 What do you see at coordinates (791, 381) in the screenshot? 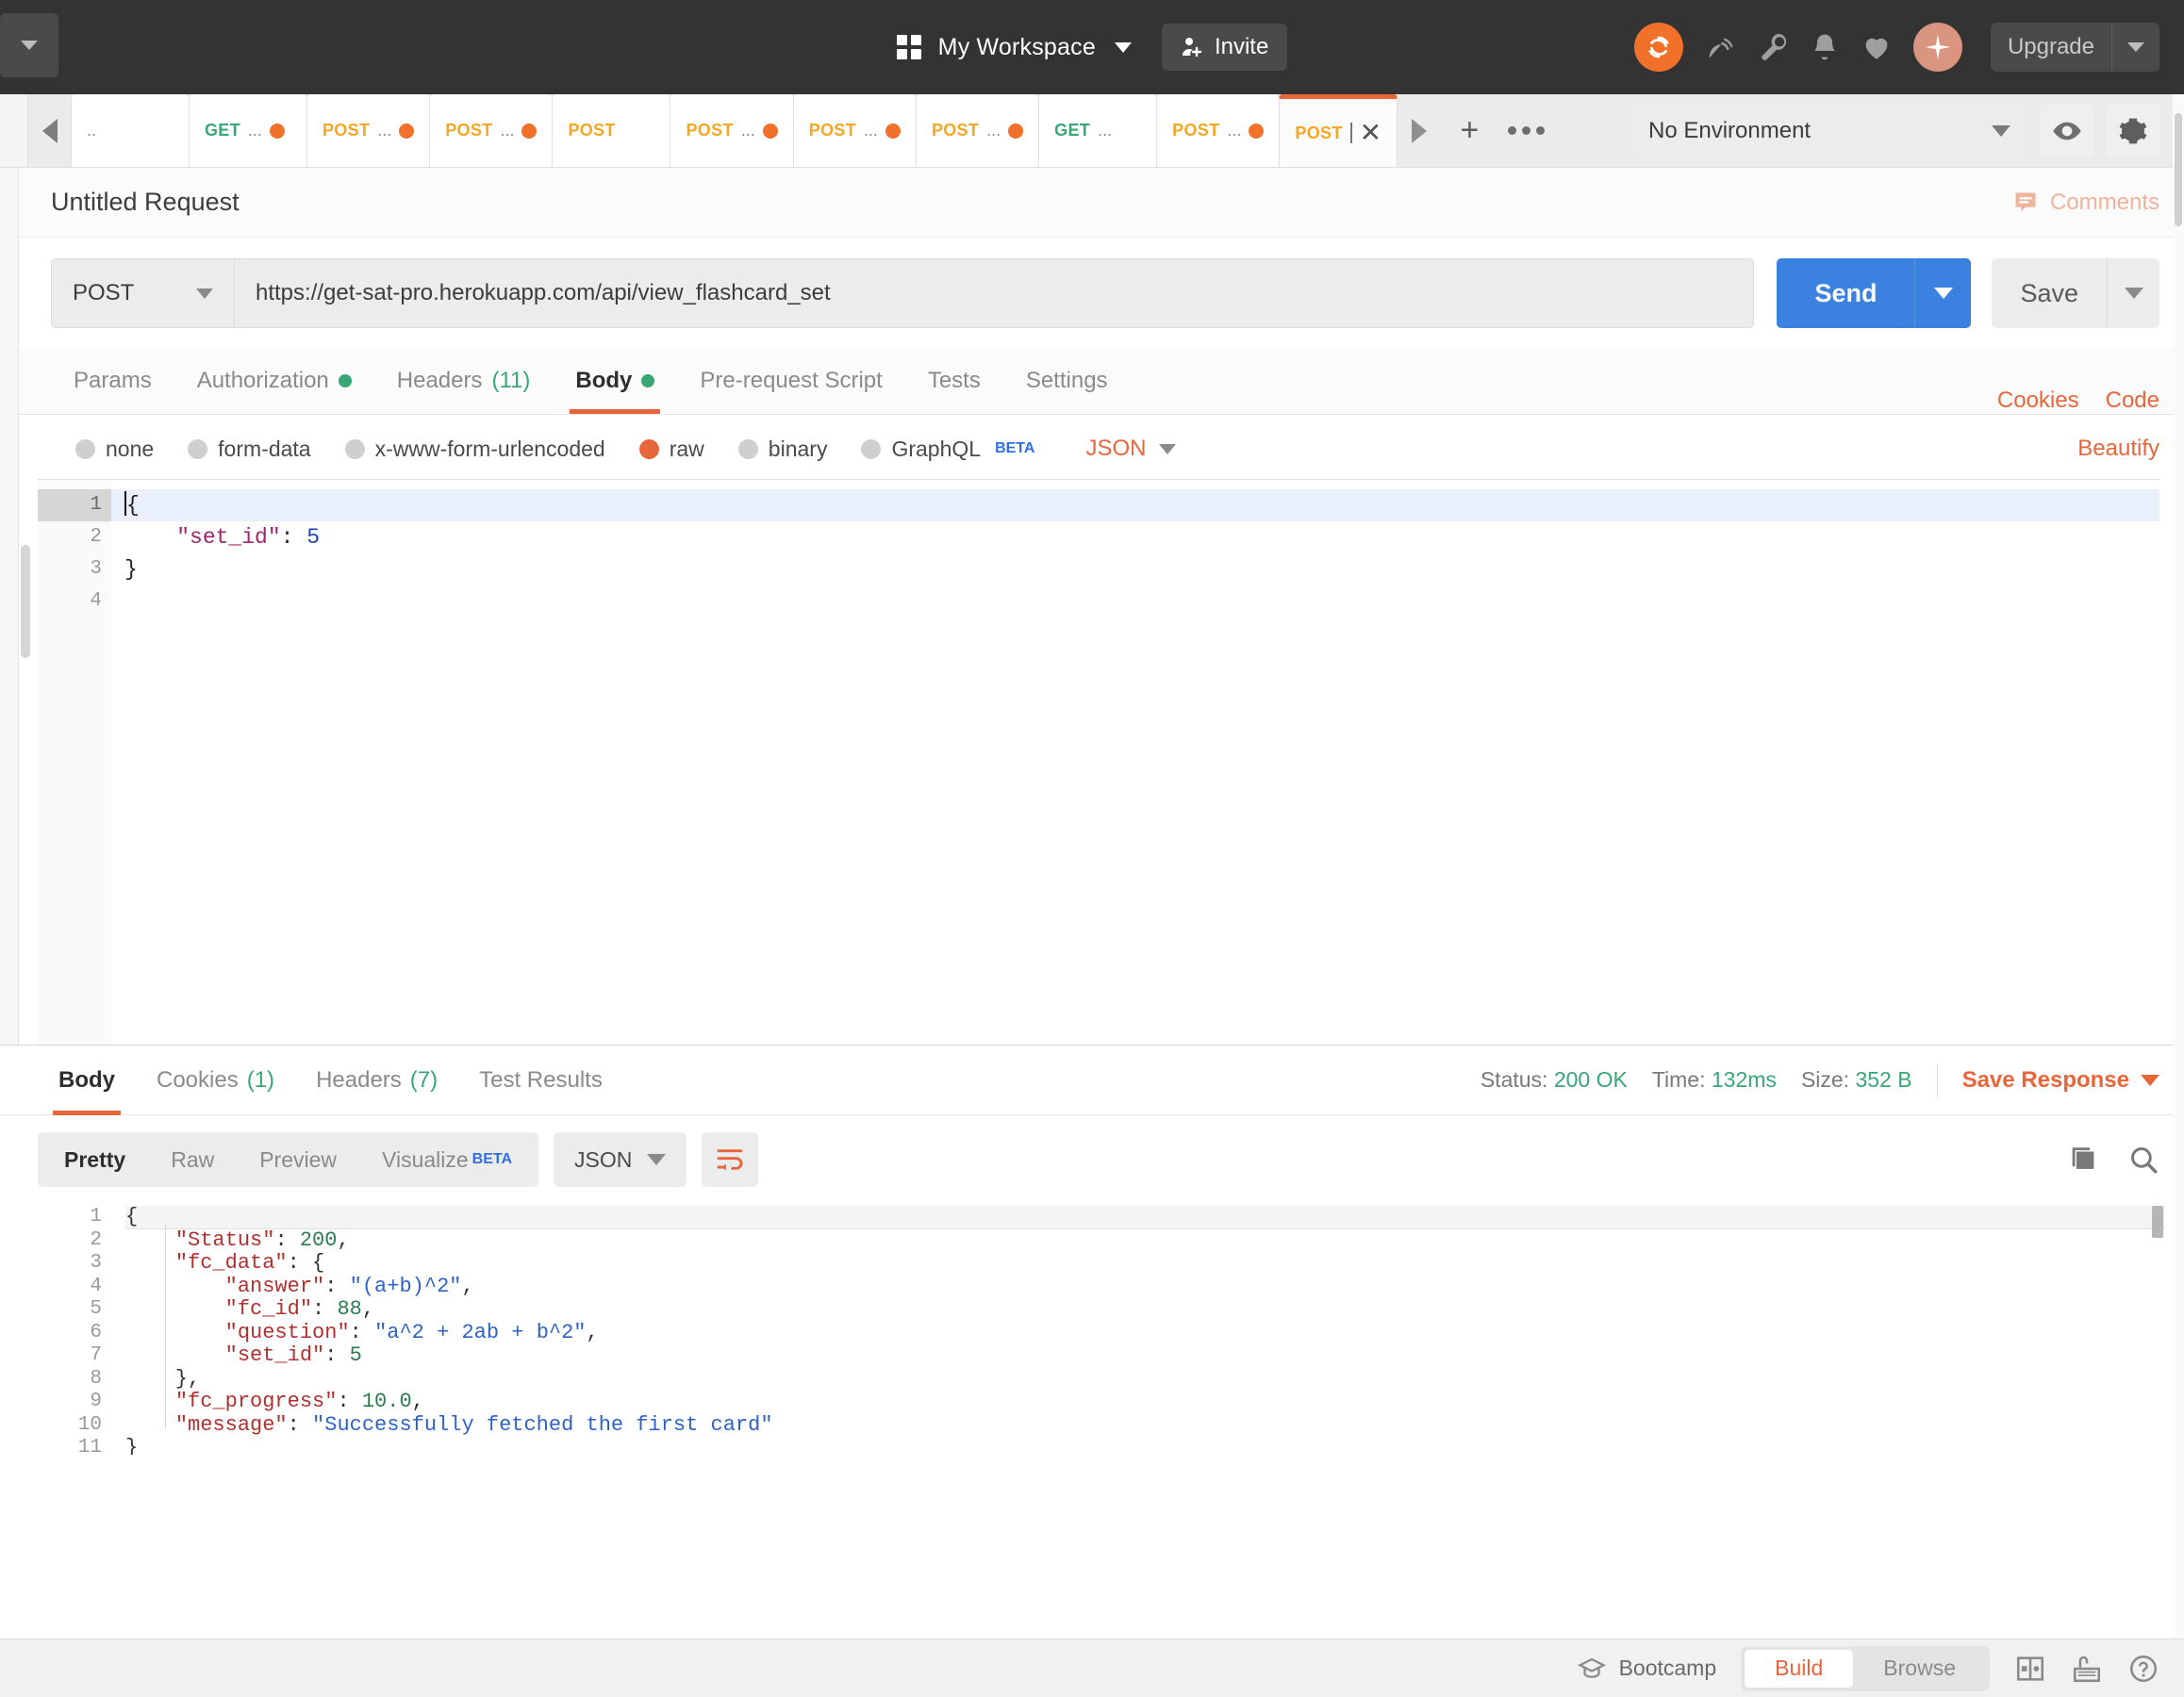
I see `request-tab-pre-request-script: Pre-request Script` at bounding box center [791, 381].